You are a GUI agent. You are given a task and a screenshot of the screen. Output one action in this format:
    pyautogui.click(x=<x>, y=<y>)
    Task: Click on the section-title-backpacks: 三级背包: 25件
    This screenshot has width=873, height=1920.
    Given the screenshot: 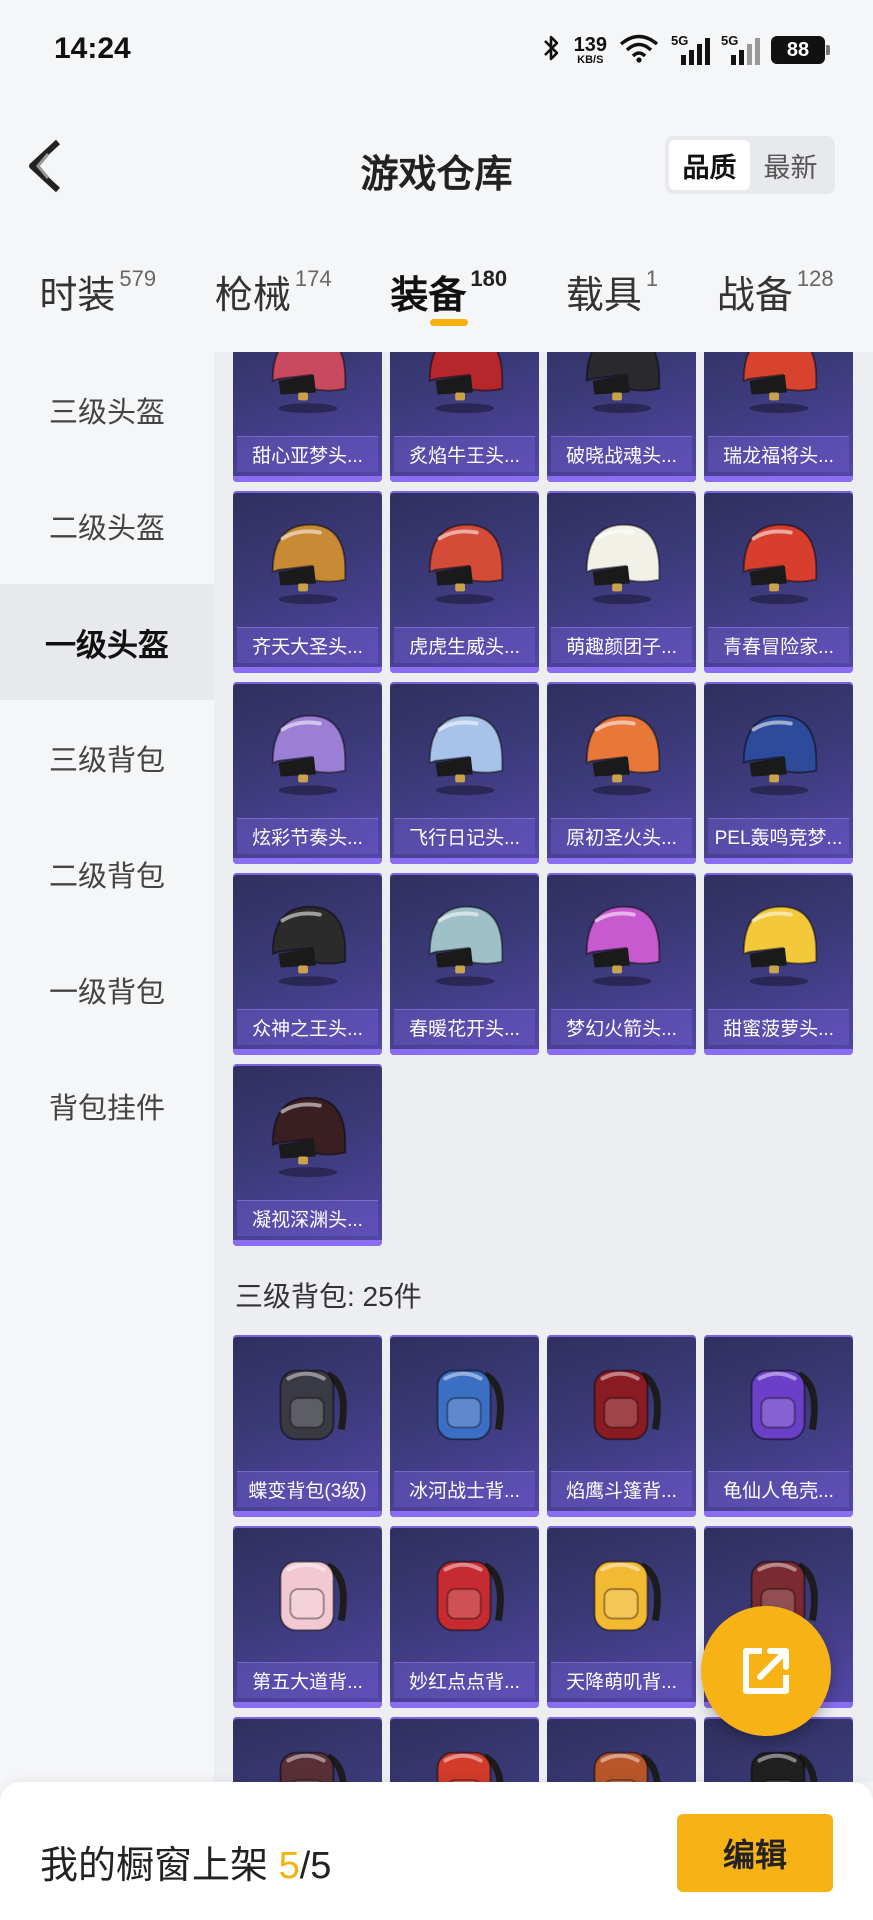 What is the action you would take?
    pyautogui.click(x=328, y=1296)
    